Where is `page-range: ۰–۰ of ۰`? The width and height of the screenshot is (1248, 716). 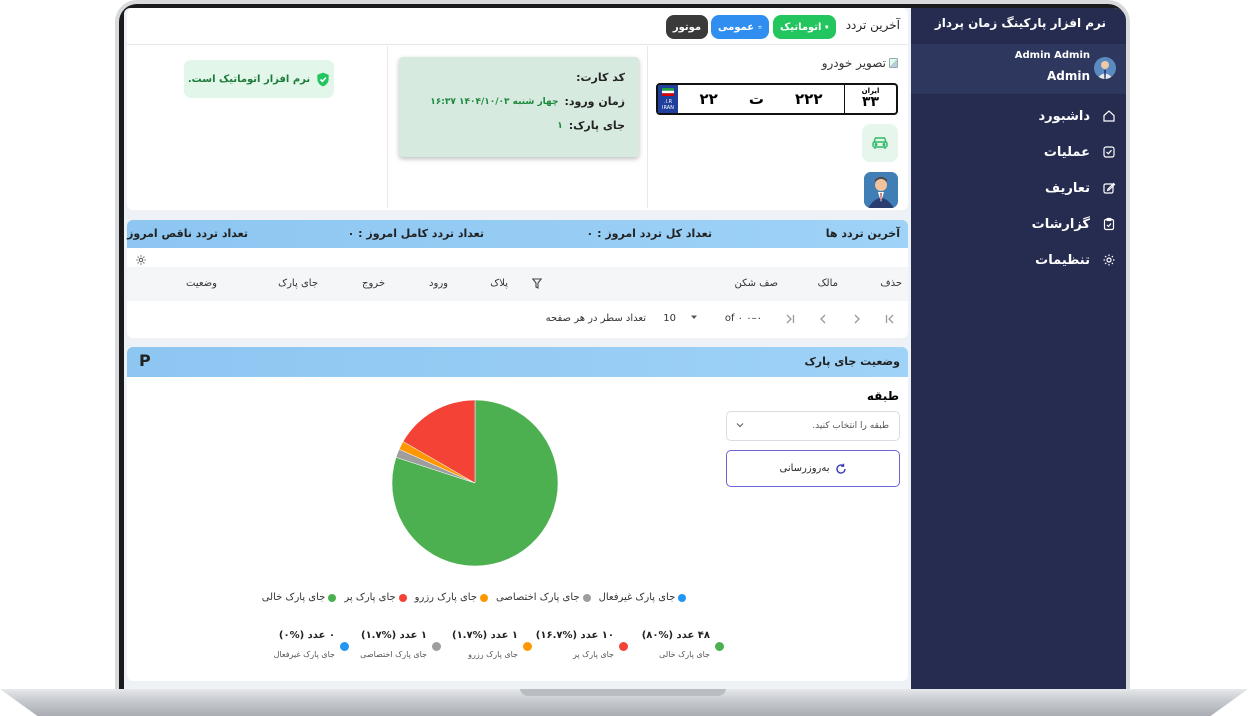
page-range: ۰–۰ of ۰ is located at coordinates (743, 318).